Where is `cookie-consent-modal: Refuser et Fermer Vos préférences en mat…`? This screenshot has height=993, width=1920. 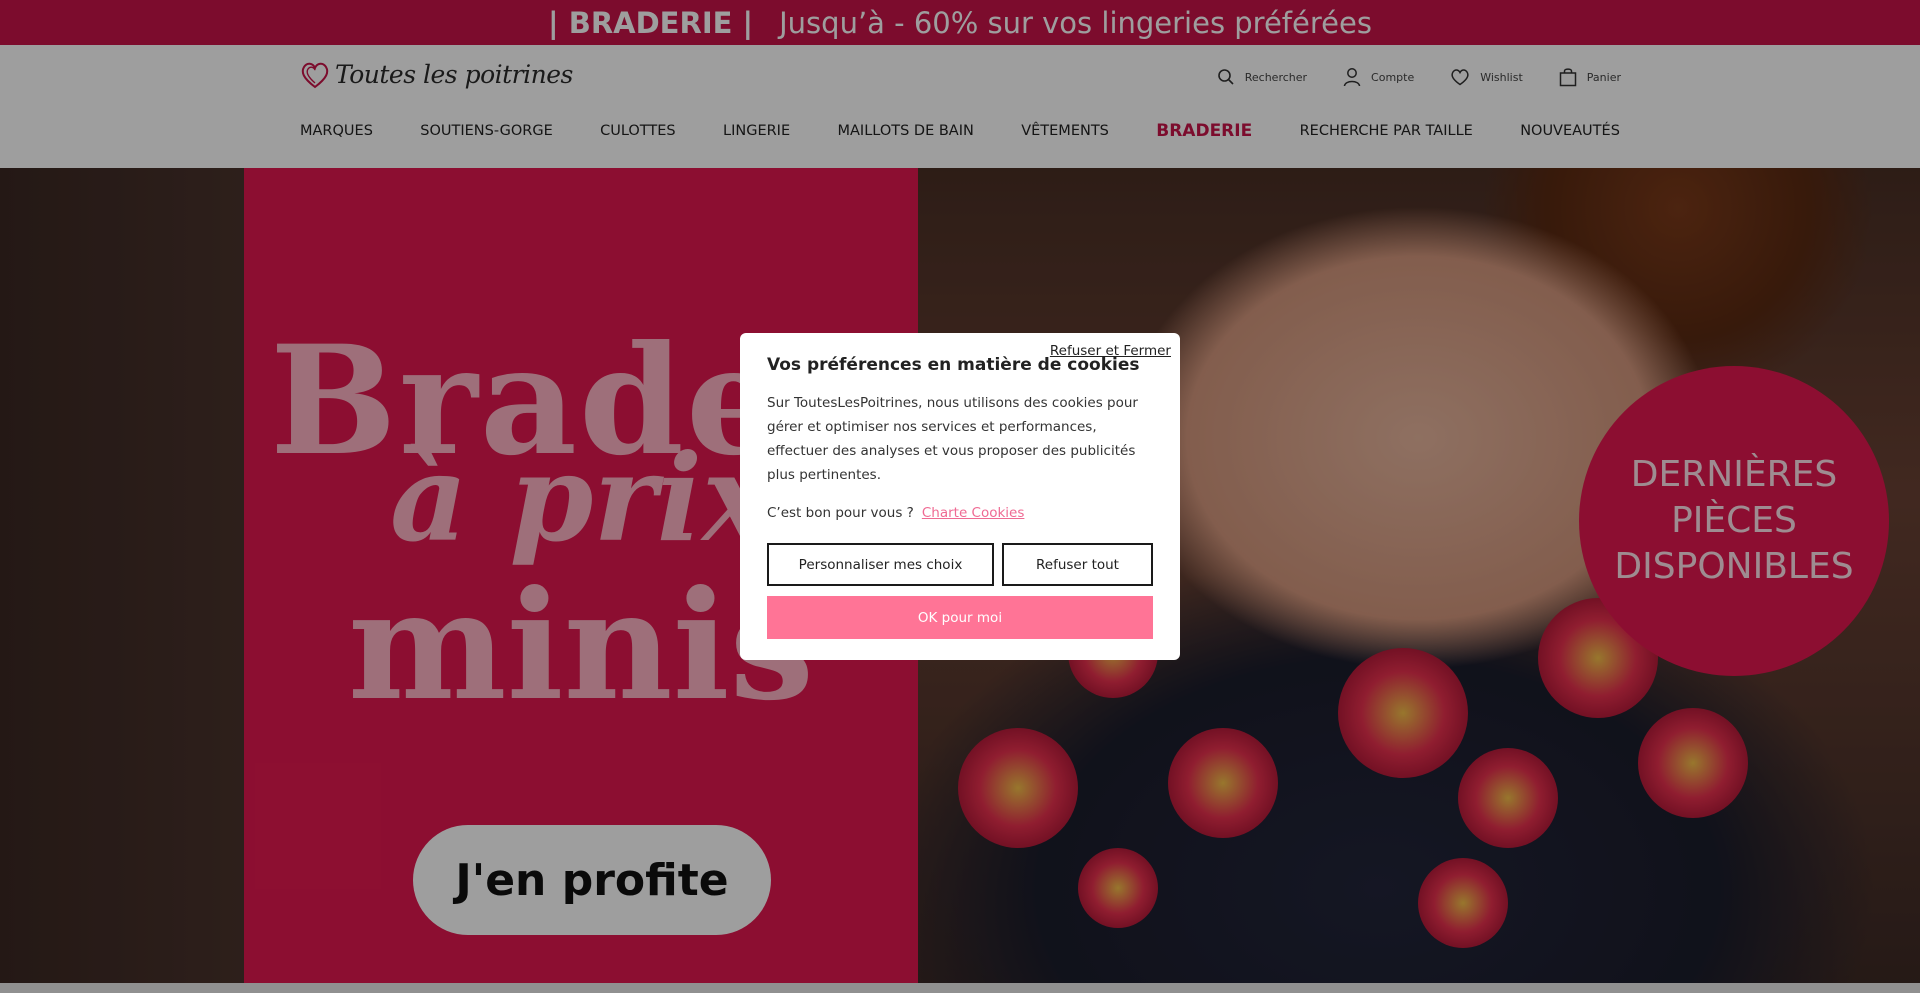
cookie-consent-modal: Refuser et Fermer Vos préférences en mat… is located at coordinates (960, 496).